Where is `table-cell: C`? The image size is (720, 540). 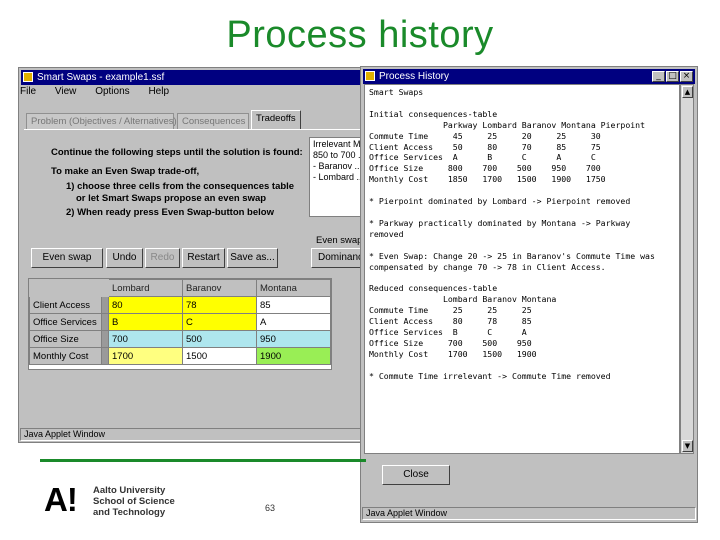 table-cell: C is located at coordinates (219, 322).